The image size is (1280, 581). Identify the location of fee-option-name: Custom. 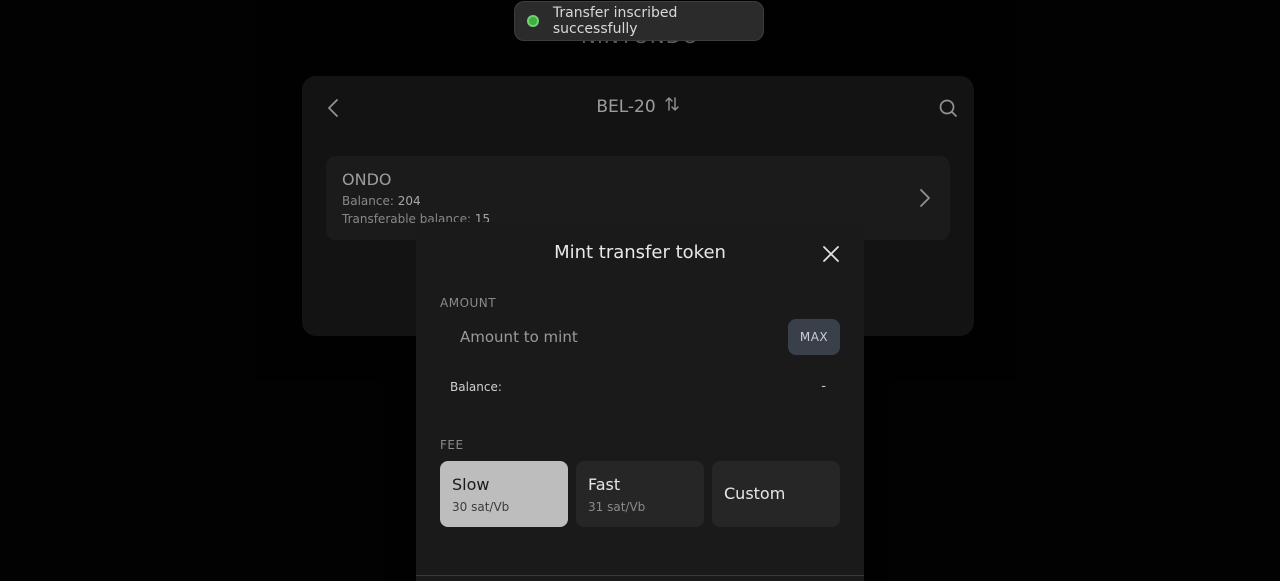
(755, 493).